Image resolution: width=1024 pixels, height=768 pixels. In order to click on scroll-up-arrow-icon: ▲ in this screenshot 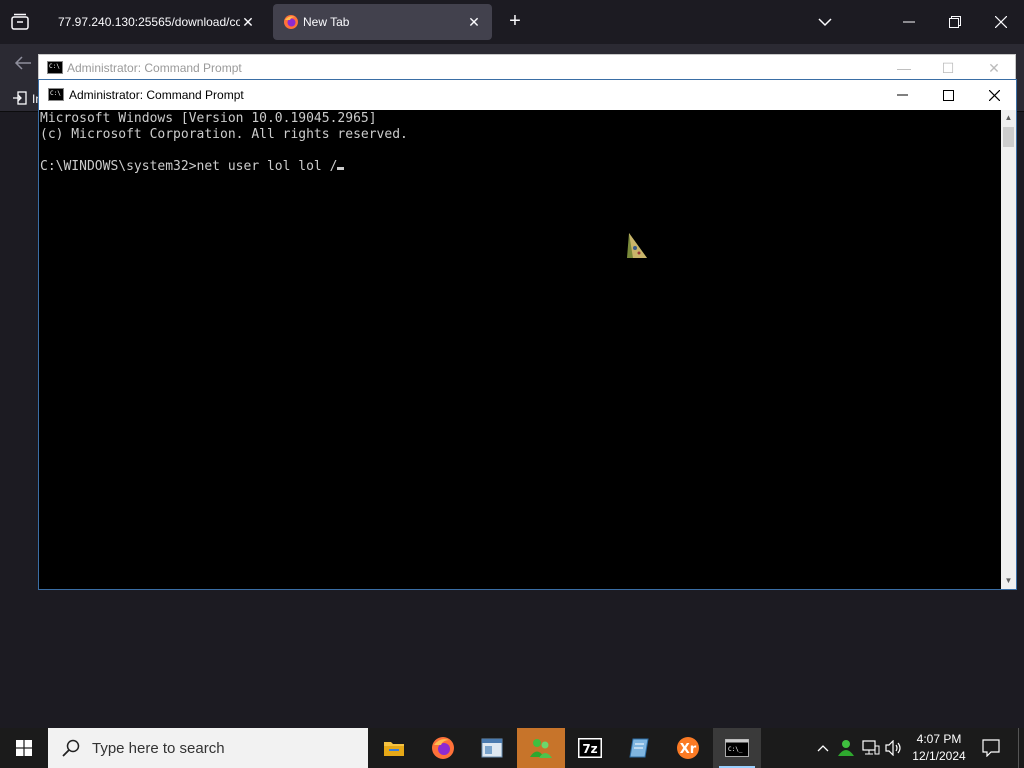, I will do `click(1008, 117)`.